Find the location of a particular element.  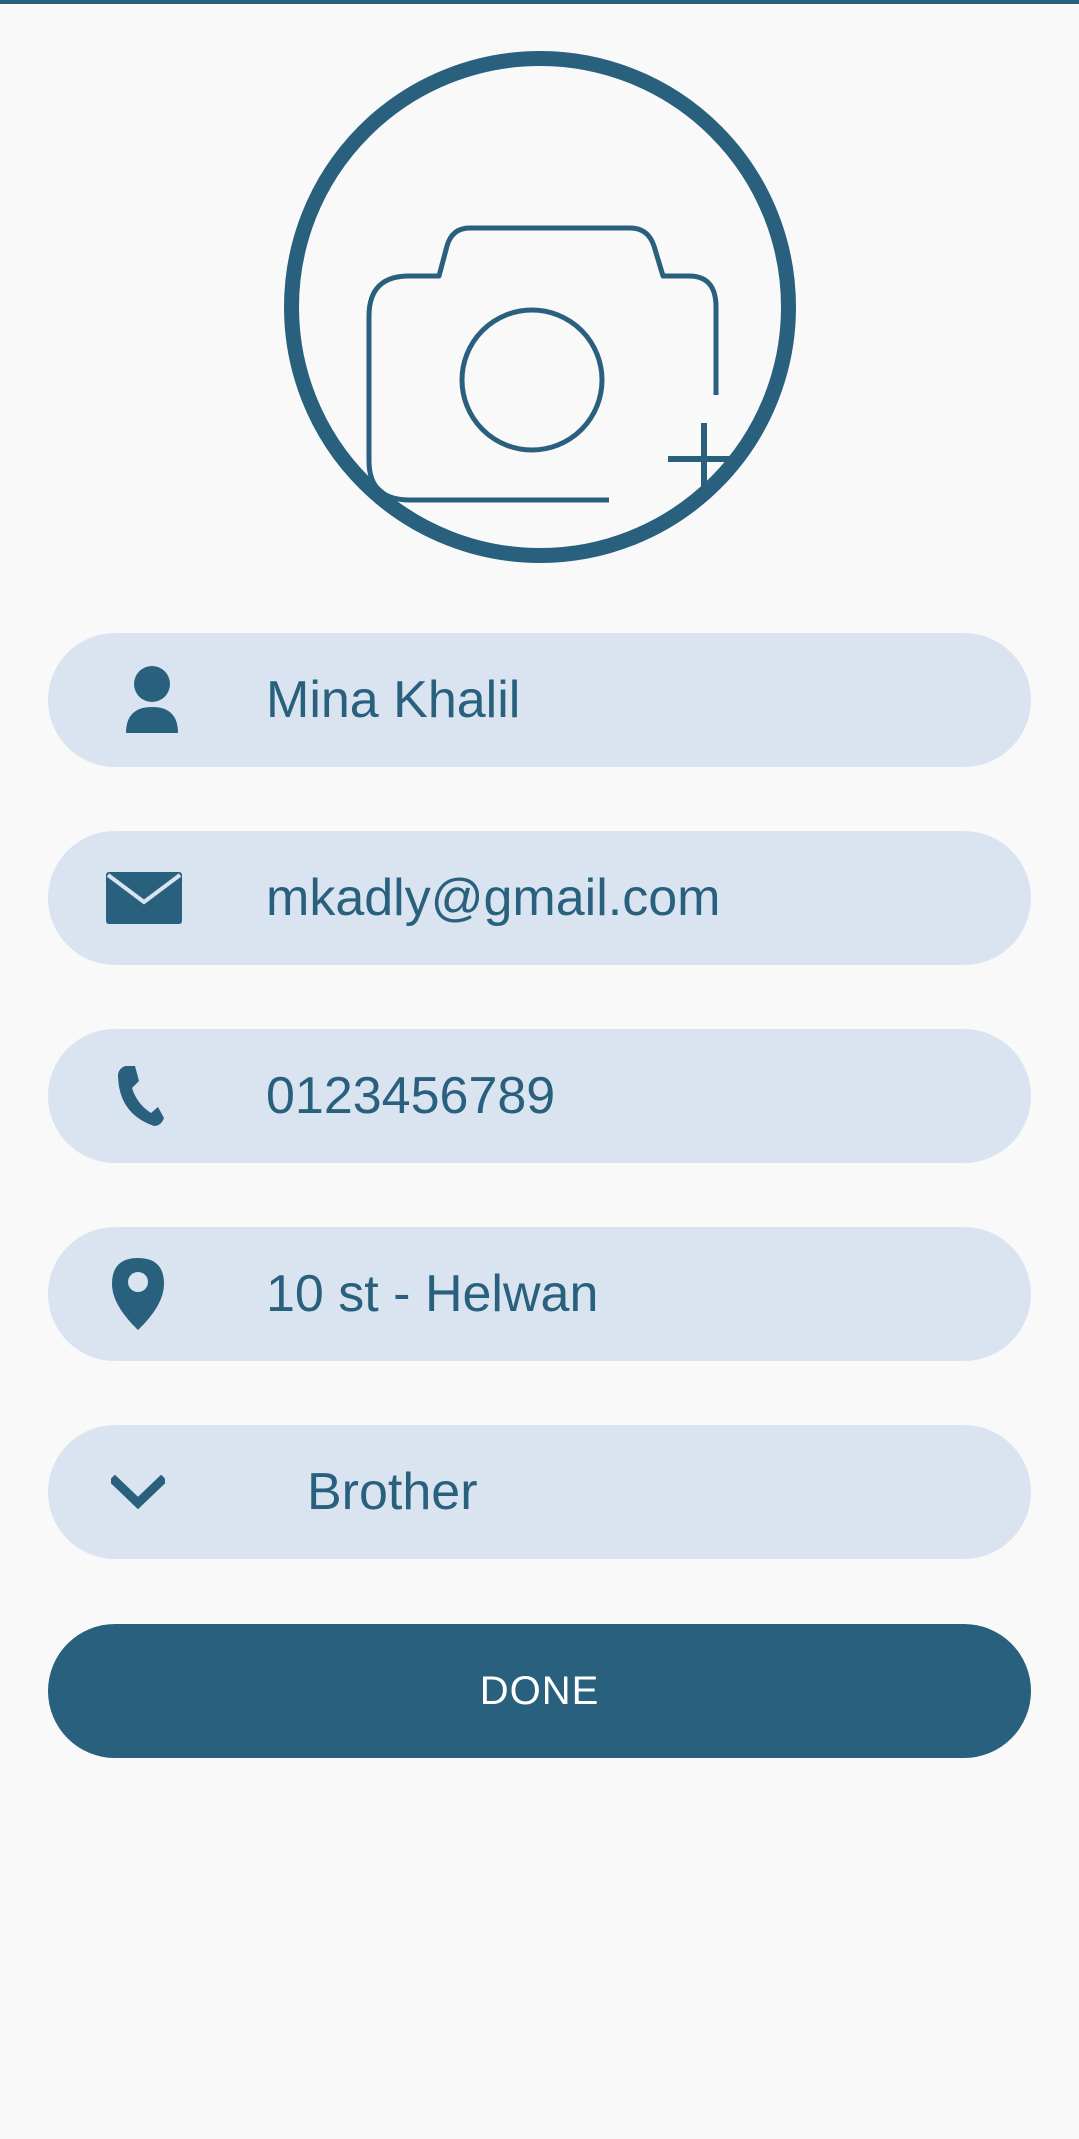

email-field: mkadly@gmail.com is located at coordinates (539, 898).